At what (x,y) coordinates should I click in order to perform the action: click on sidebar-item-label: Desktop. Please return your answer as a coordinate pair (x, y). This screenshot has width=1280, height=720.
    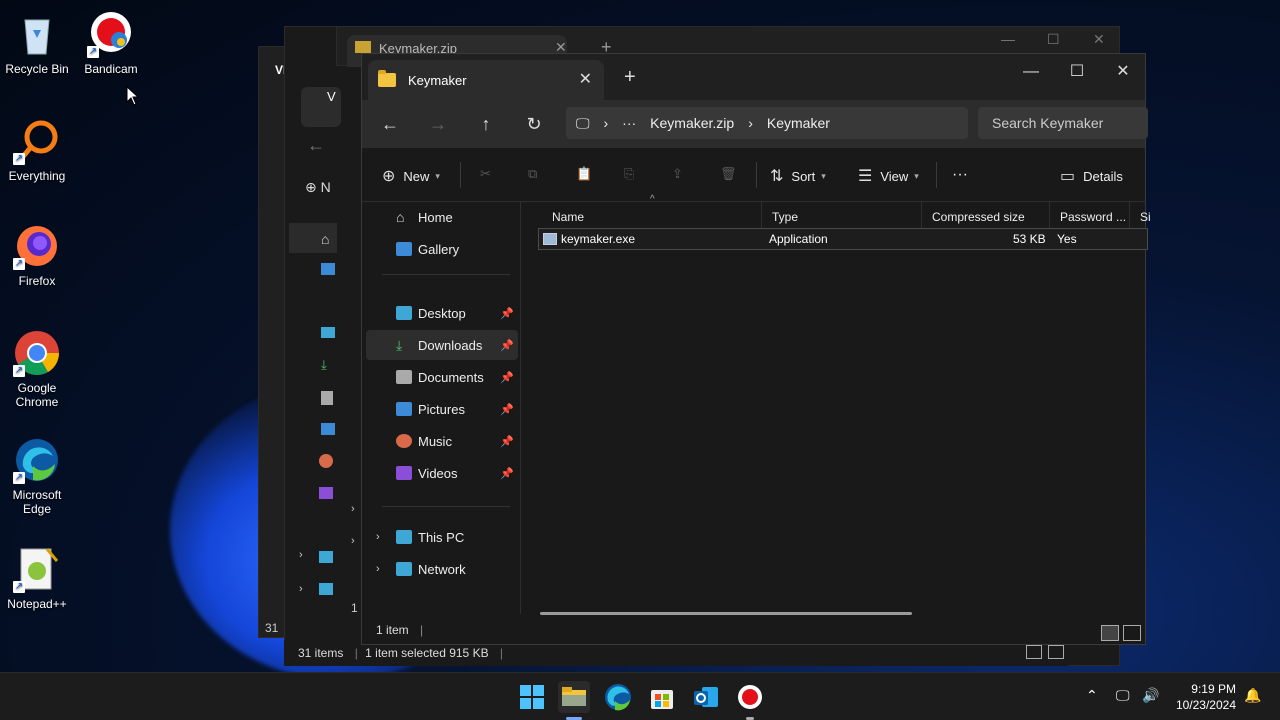
    Looking at the image, I should click on (442, 313).